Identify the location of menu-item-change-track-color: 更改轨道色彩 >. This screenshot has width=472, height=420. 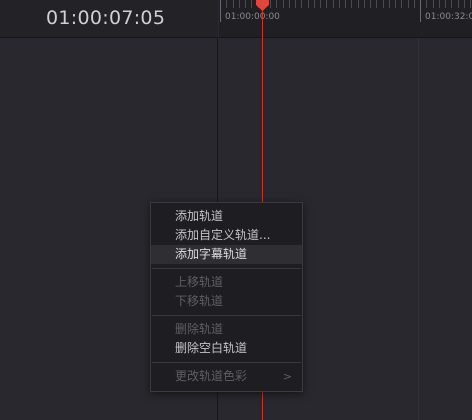
(226, 376).